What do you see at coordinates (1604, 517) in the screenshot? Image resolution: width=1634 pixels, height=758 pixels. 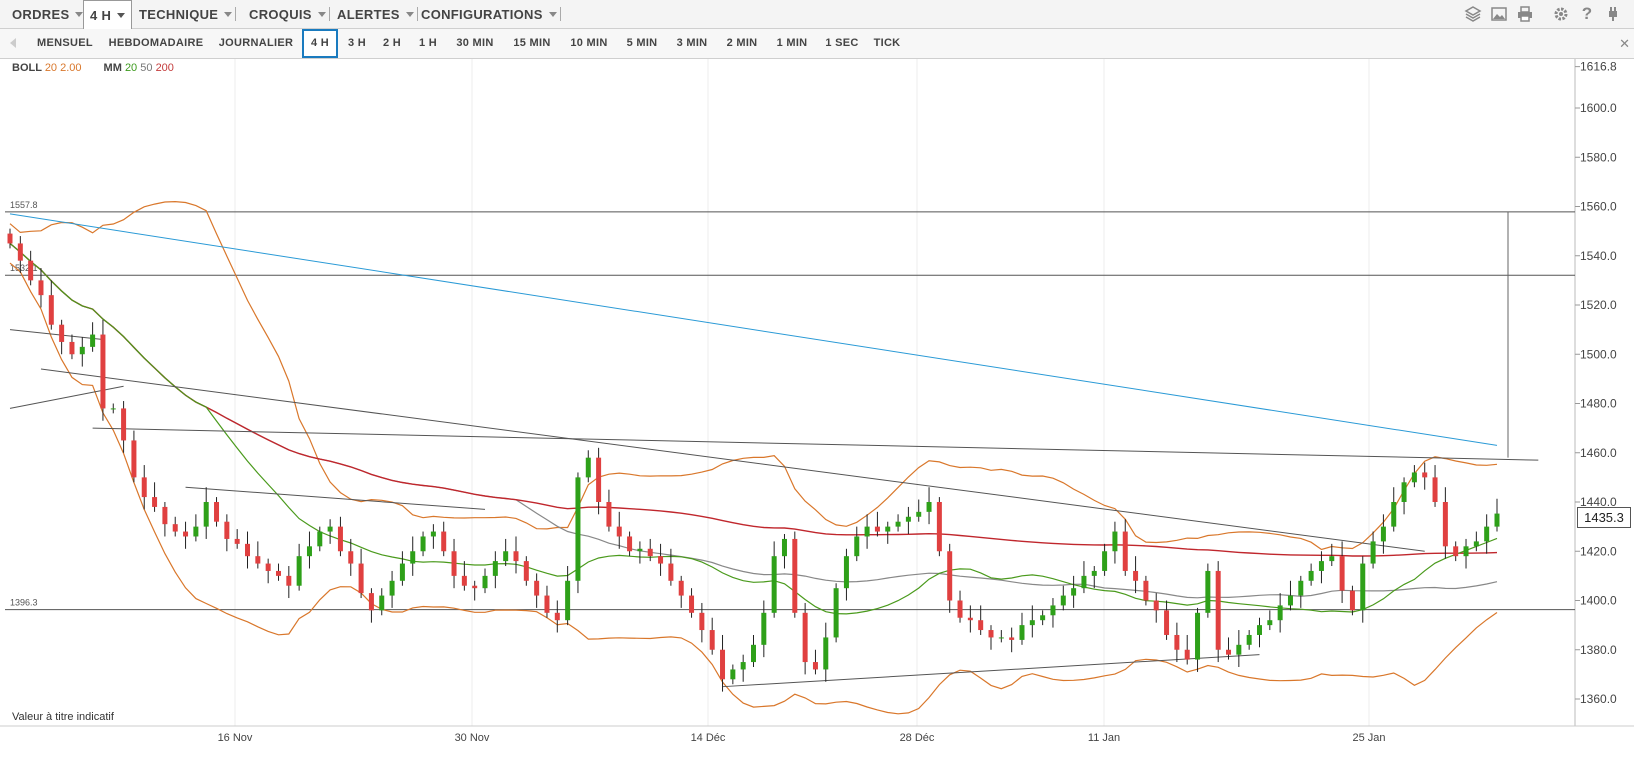 I see `last-price-label: 1435.3` at bounding box center [1604, 517].